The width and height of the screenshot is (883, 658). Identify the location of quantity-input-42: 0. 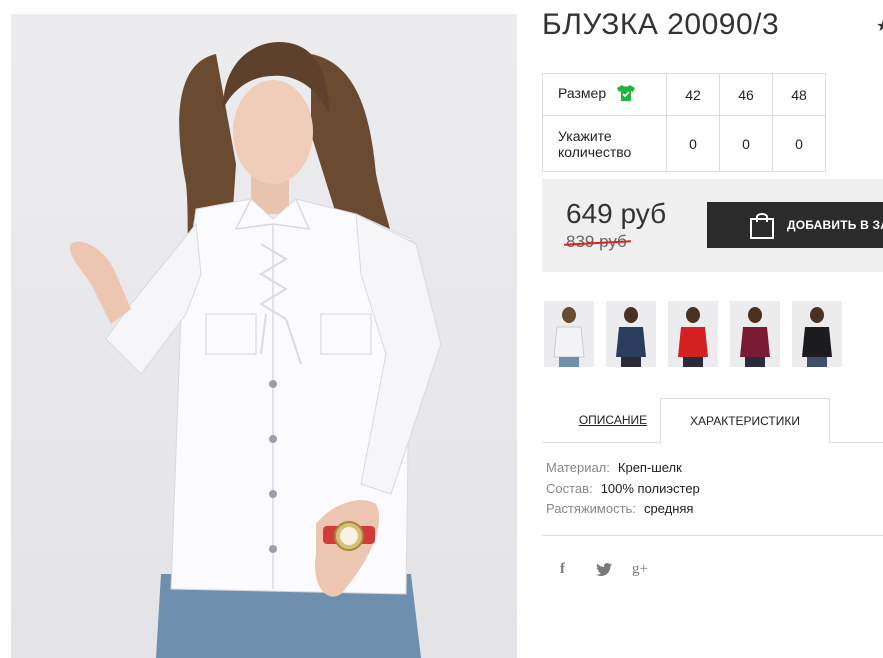
(693, 143).